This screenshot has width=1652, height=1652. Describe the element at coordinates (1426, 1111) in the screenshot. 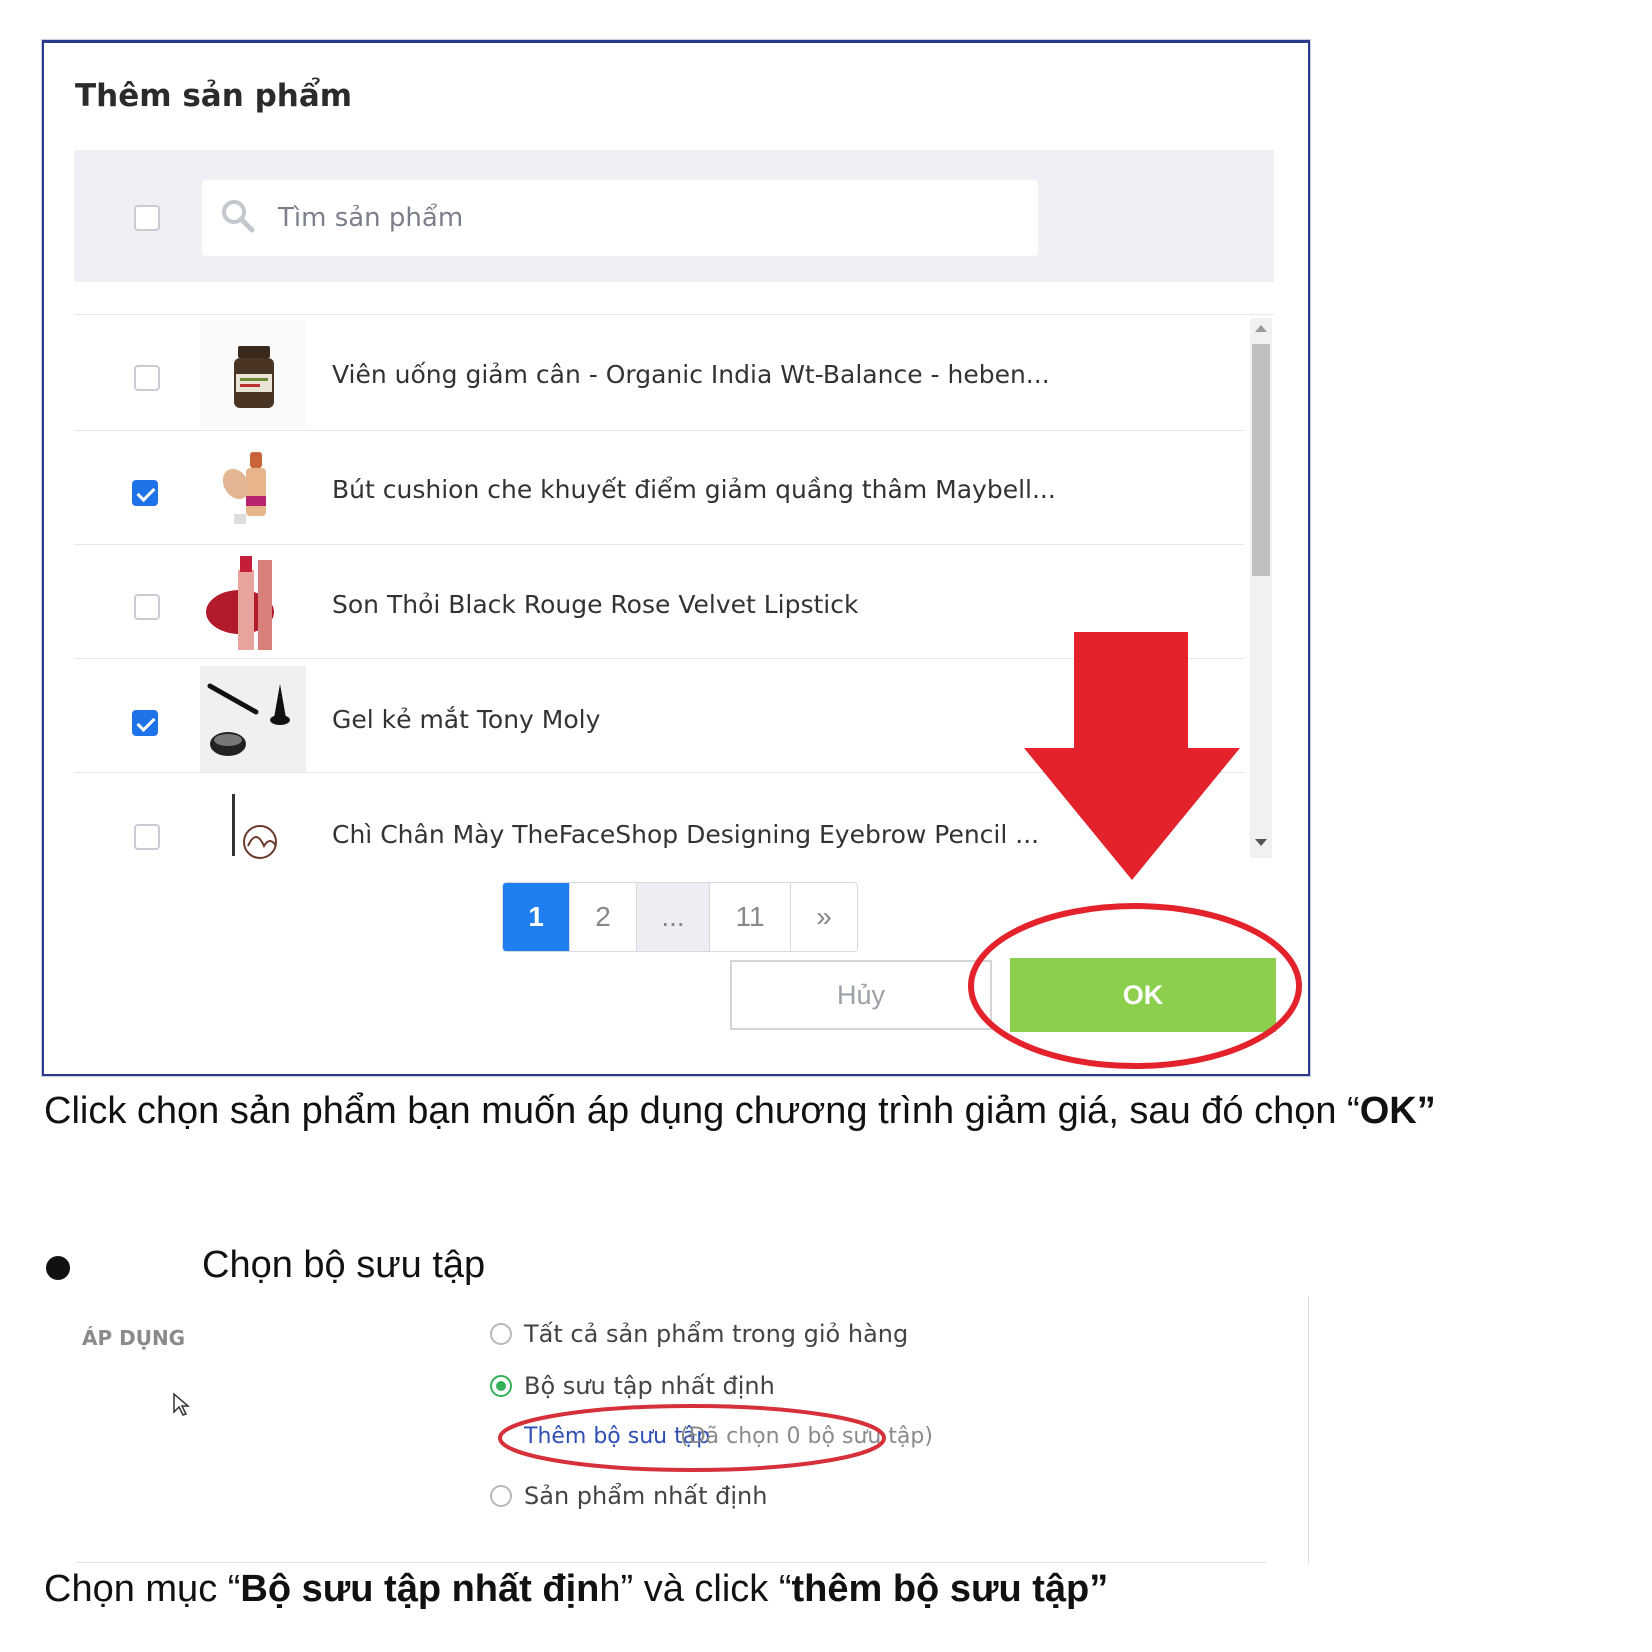

I see `caption-quote: ”` at that location.